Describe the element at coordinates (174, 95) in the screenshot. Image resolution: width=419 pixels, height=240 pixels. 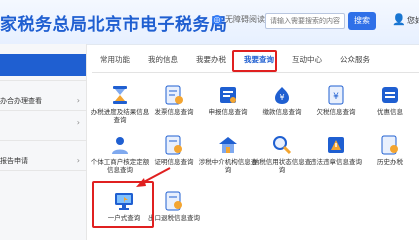
I see `invoice-icon` at that location.